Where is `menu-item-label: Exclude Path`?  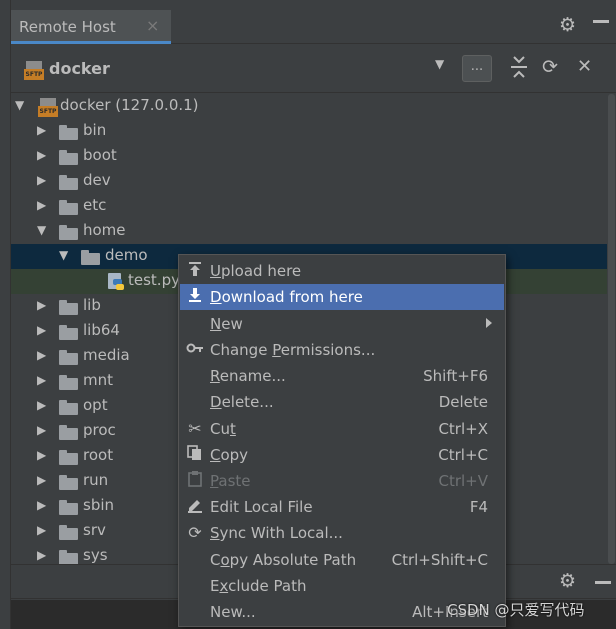 menu-item-label: Exclude Path is located at coordinates (258, 586).